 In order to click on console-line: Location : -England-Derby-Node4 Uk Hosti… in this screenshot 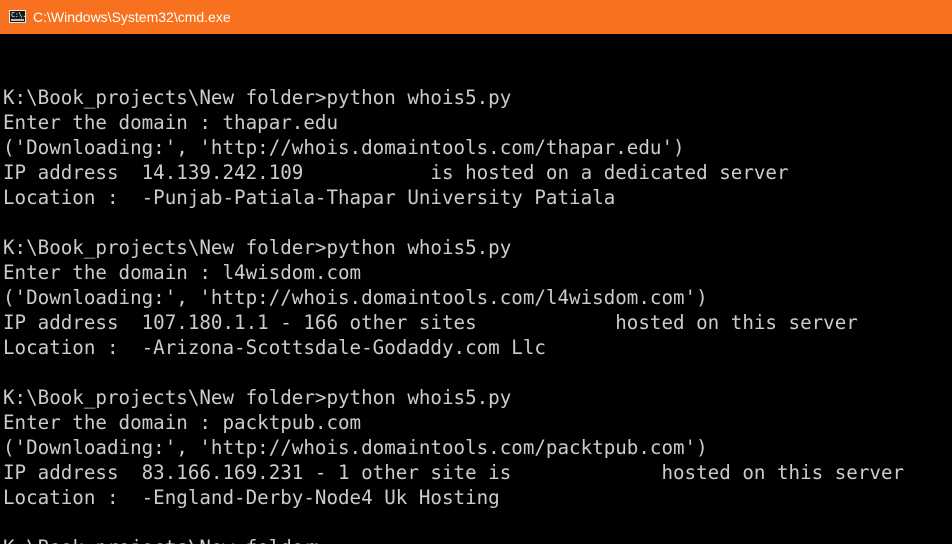, I will do `click(251, 497)`.